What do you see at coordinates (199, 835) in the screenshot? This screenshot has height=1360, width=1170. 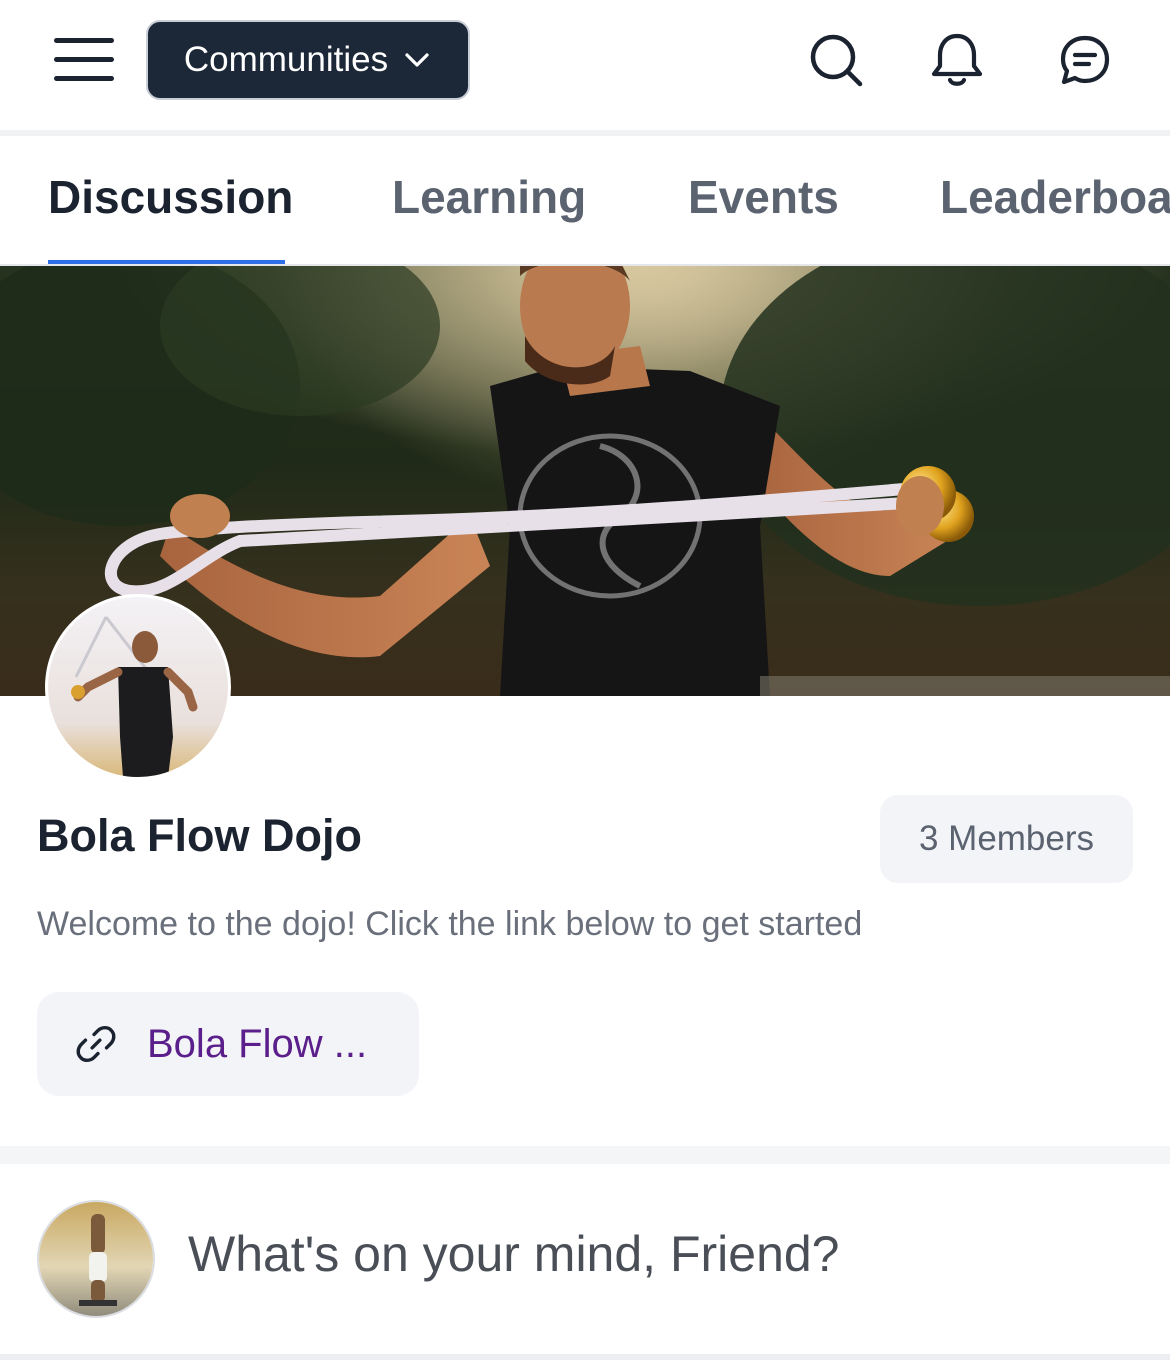 I see `community-name: Bola Flow Dojo` at bounding box center [199, 835].